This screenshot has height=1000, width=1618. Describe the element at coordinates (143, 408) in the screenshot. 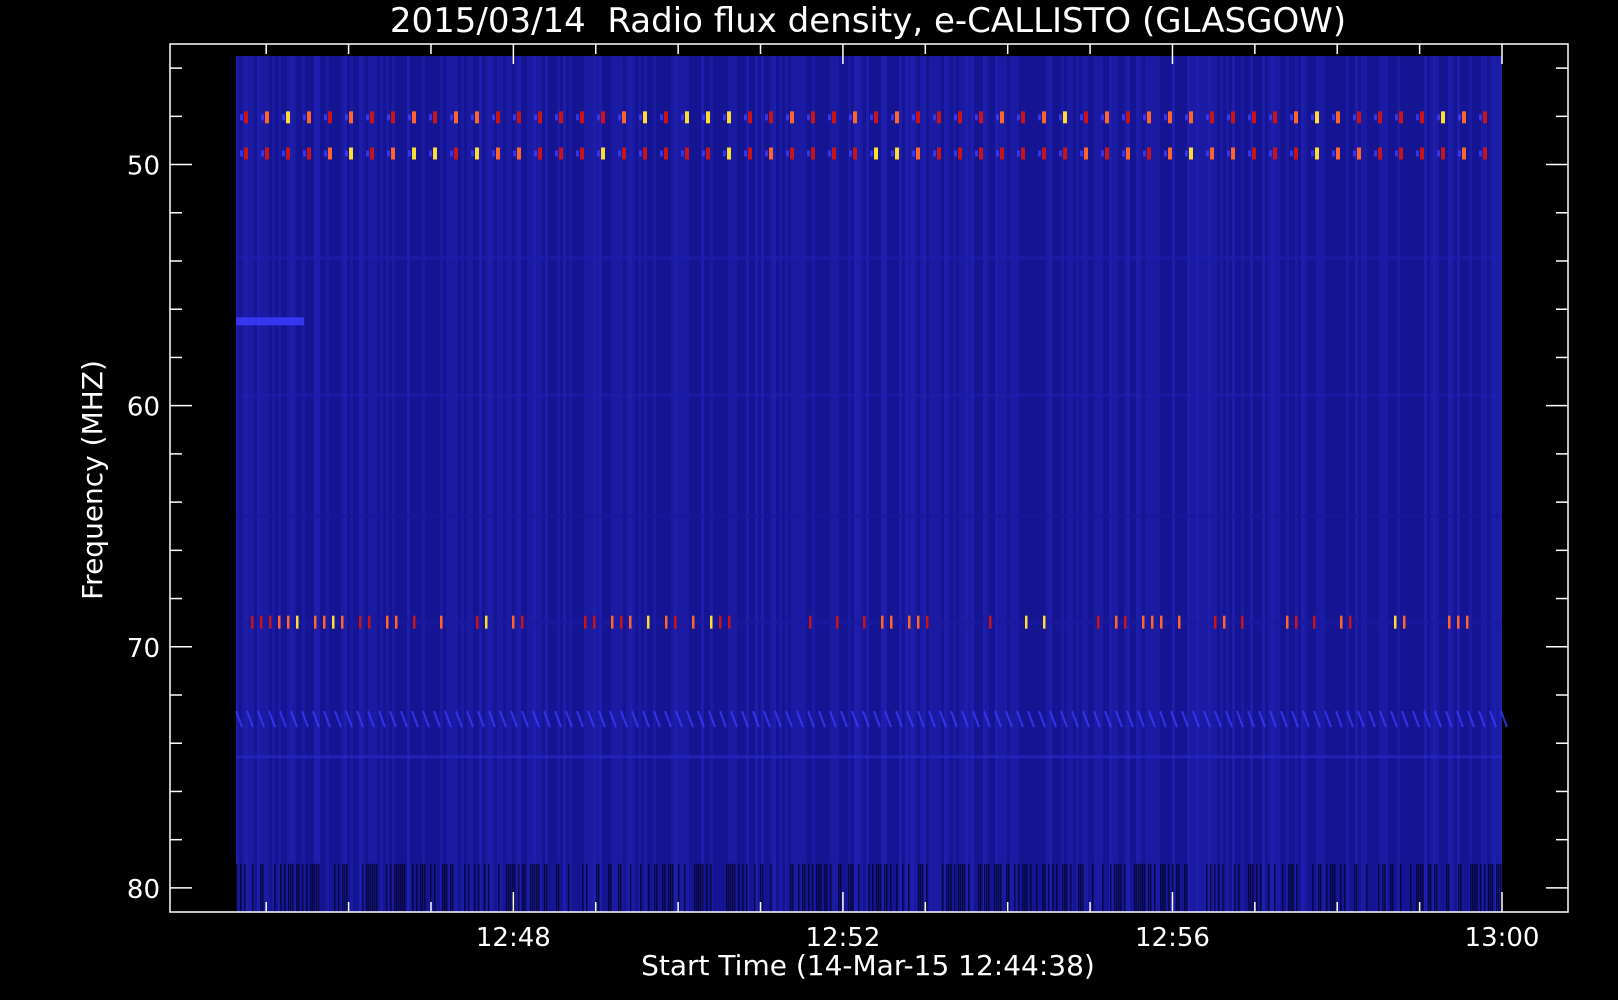

I see `y-tick-label: 60` at that location.